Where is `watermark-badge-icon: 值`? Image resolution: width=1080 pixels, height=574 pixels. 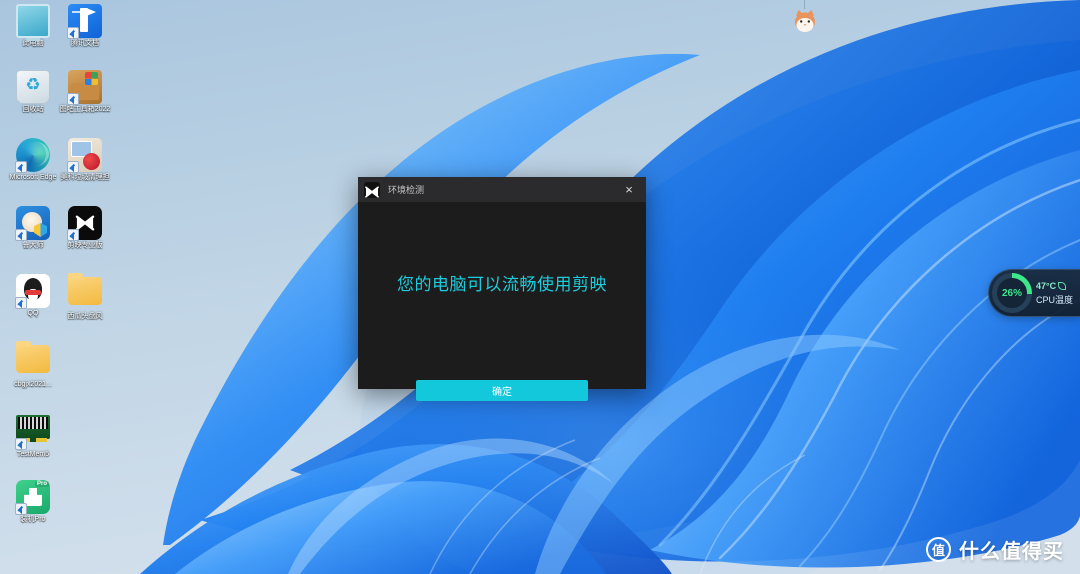 watermark-badge-icon: 值 is located at coordinates (938, 549).